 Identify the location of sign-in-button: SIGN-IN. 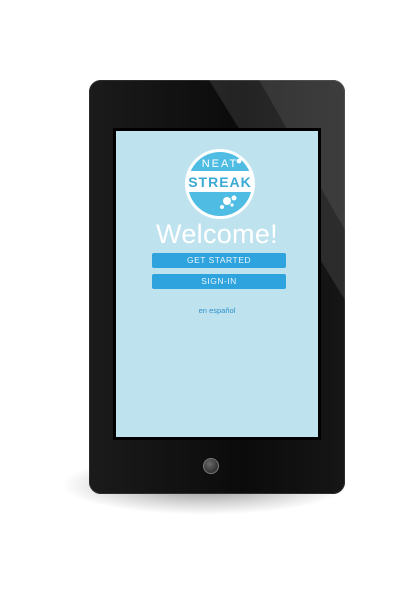
(219, 281).